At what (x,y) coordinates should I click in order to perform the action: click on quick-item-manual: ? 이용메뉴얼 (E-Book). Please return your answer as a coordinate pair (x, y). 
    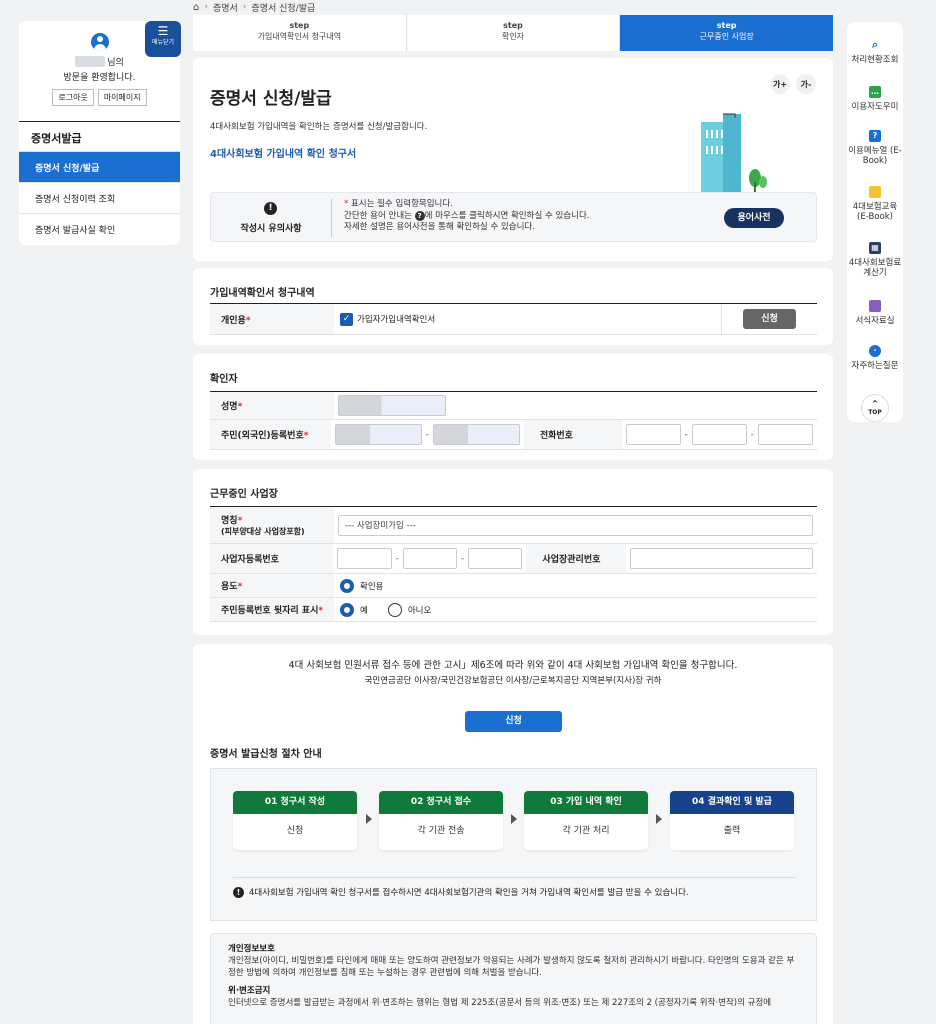
    Looking at the image, I should click on (875, 148).